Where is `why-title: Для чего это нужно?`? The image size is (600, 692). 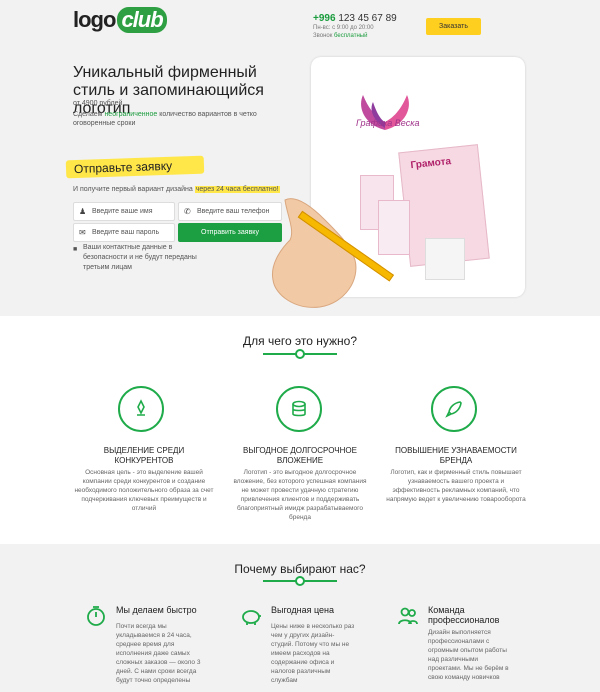
why-title: Для чего это нужно? is located at coordinates (300, 341).